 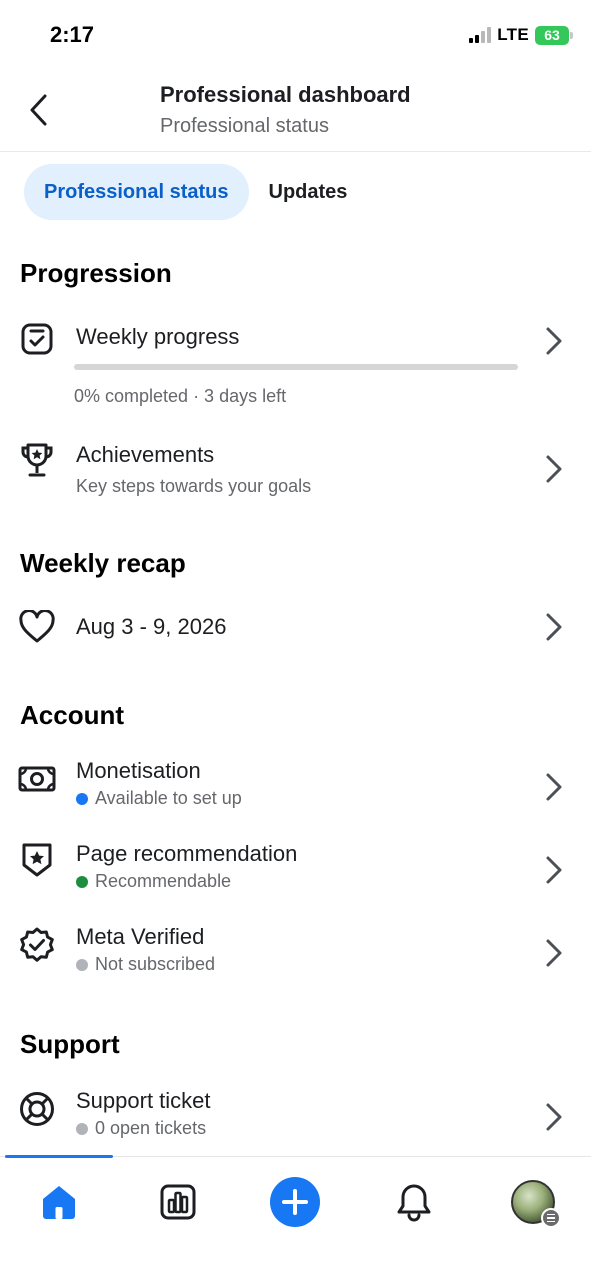 What do you see at coordinates (151, 626) in the screenshot?
I see `weekly-recap-range: Aug 3 - 9, 2026` at bounding box center [151, 626].